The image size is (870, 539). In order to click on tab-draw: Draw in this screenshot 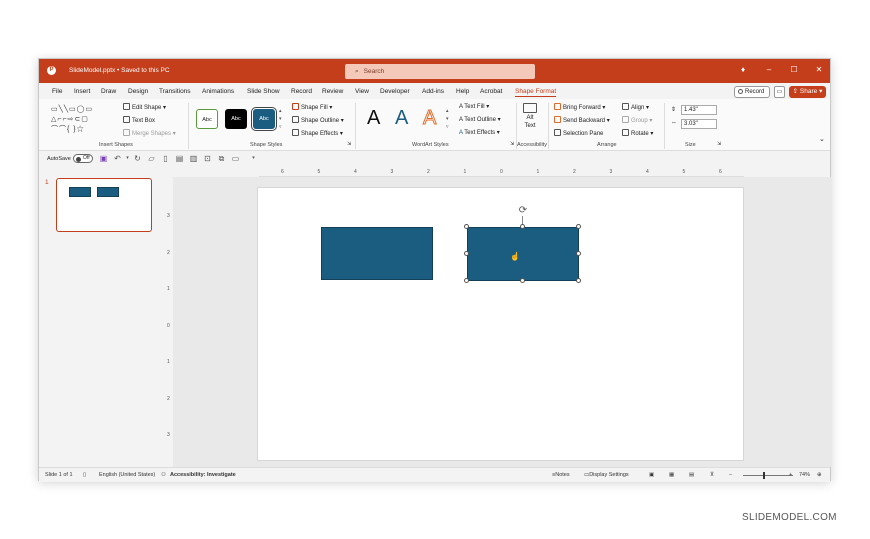, I will do `click(108, 91)`.